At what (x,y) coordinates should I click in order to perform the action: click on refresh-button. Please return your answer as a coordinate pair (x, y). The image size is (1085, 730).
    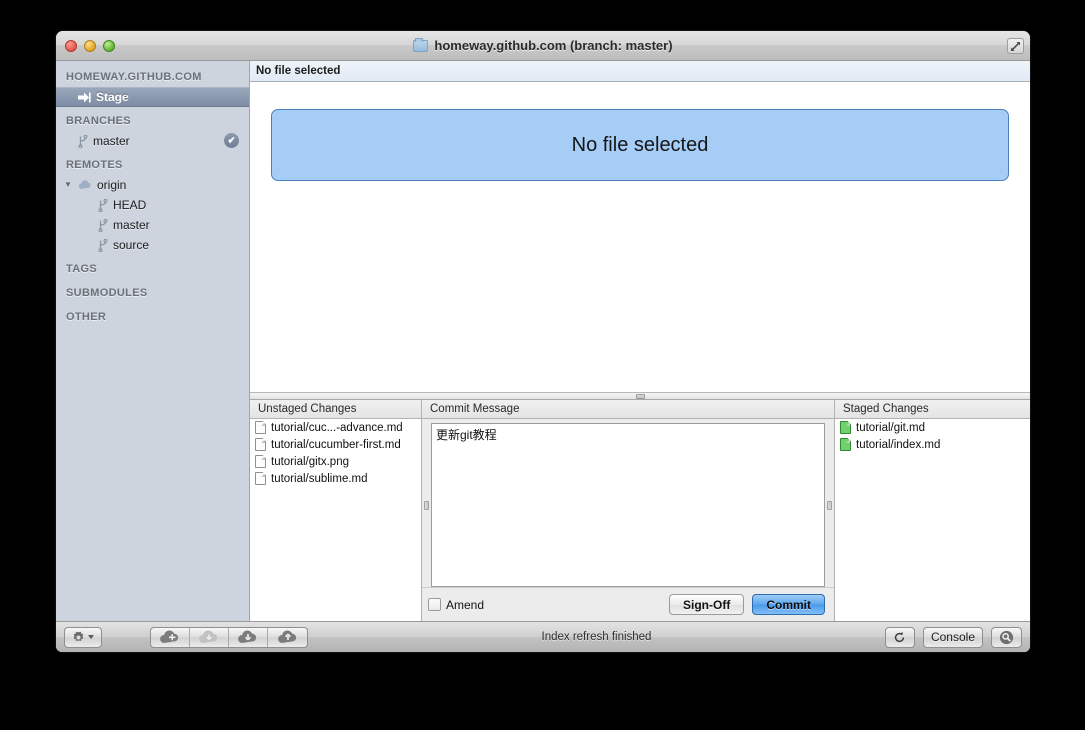
    Looking at the image, I should click on (899, 637).